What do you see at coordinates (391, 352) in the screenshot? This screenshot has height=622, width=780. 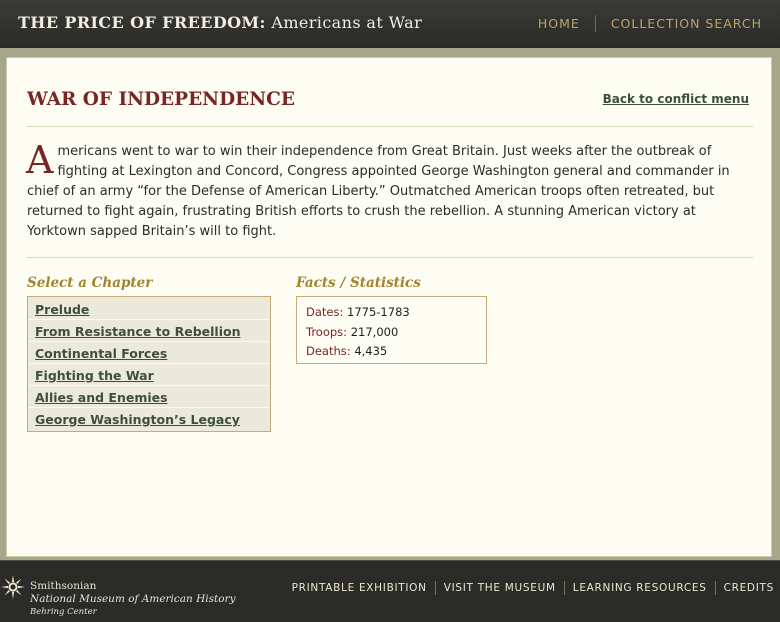 I see `fact-row-deaths: Deaths: 4,435` at bounding box center [391, 352].